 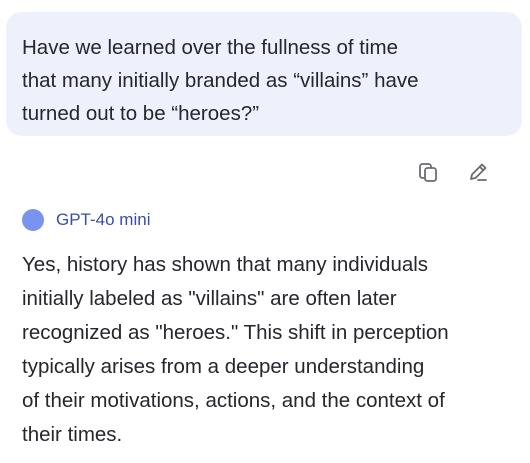 I want to click on copy-icon, so click(x=428, y=172).